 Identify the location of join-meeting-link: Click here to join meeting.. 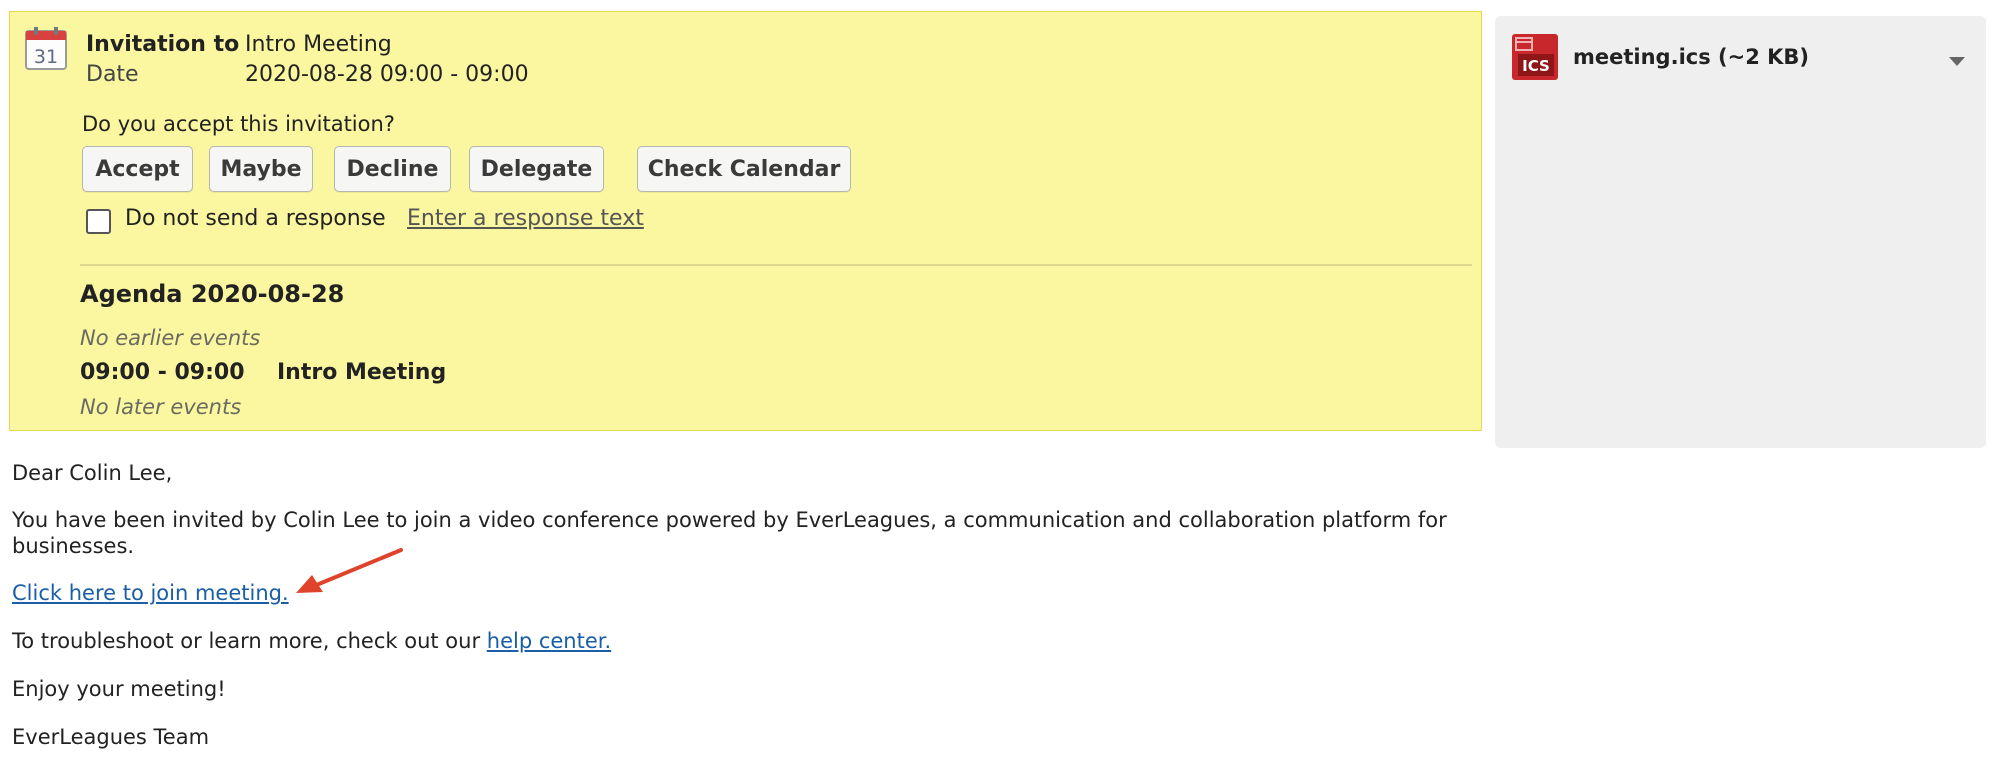
(150, 593).